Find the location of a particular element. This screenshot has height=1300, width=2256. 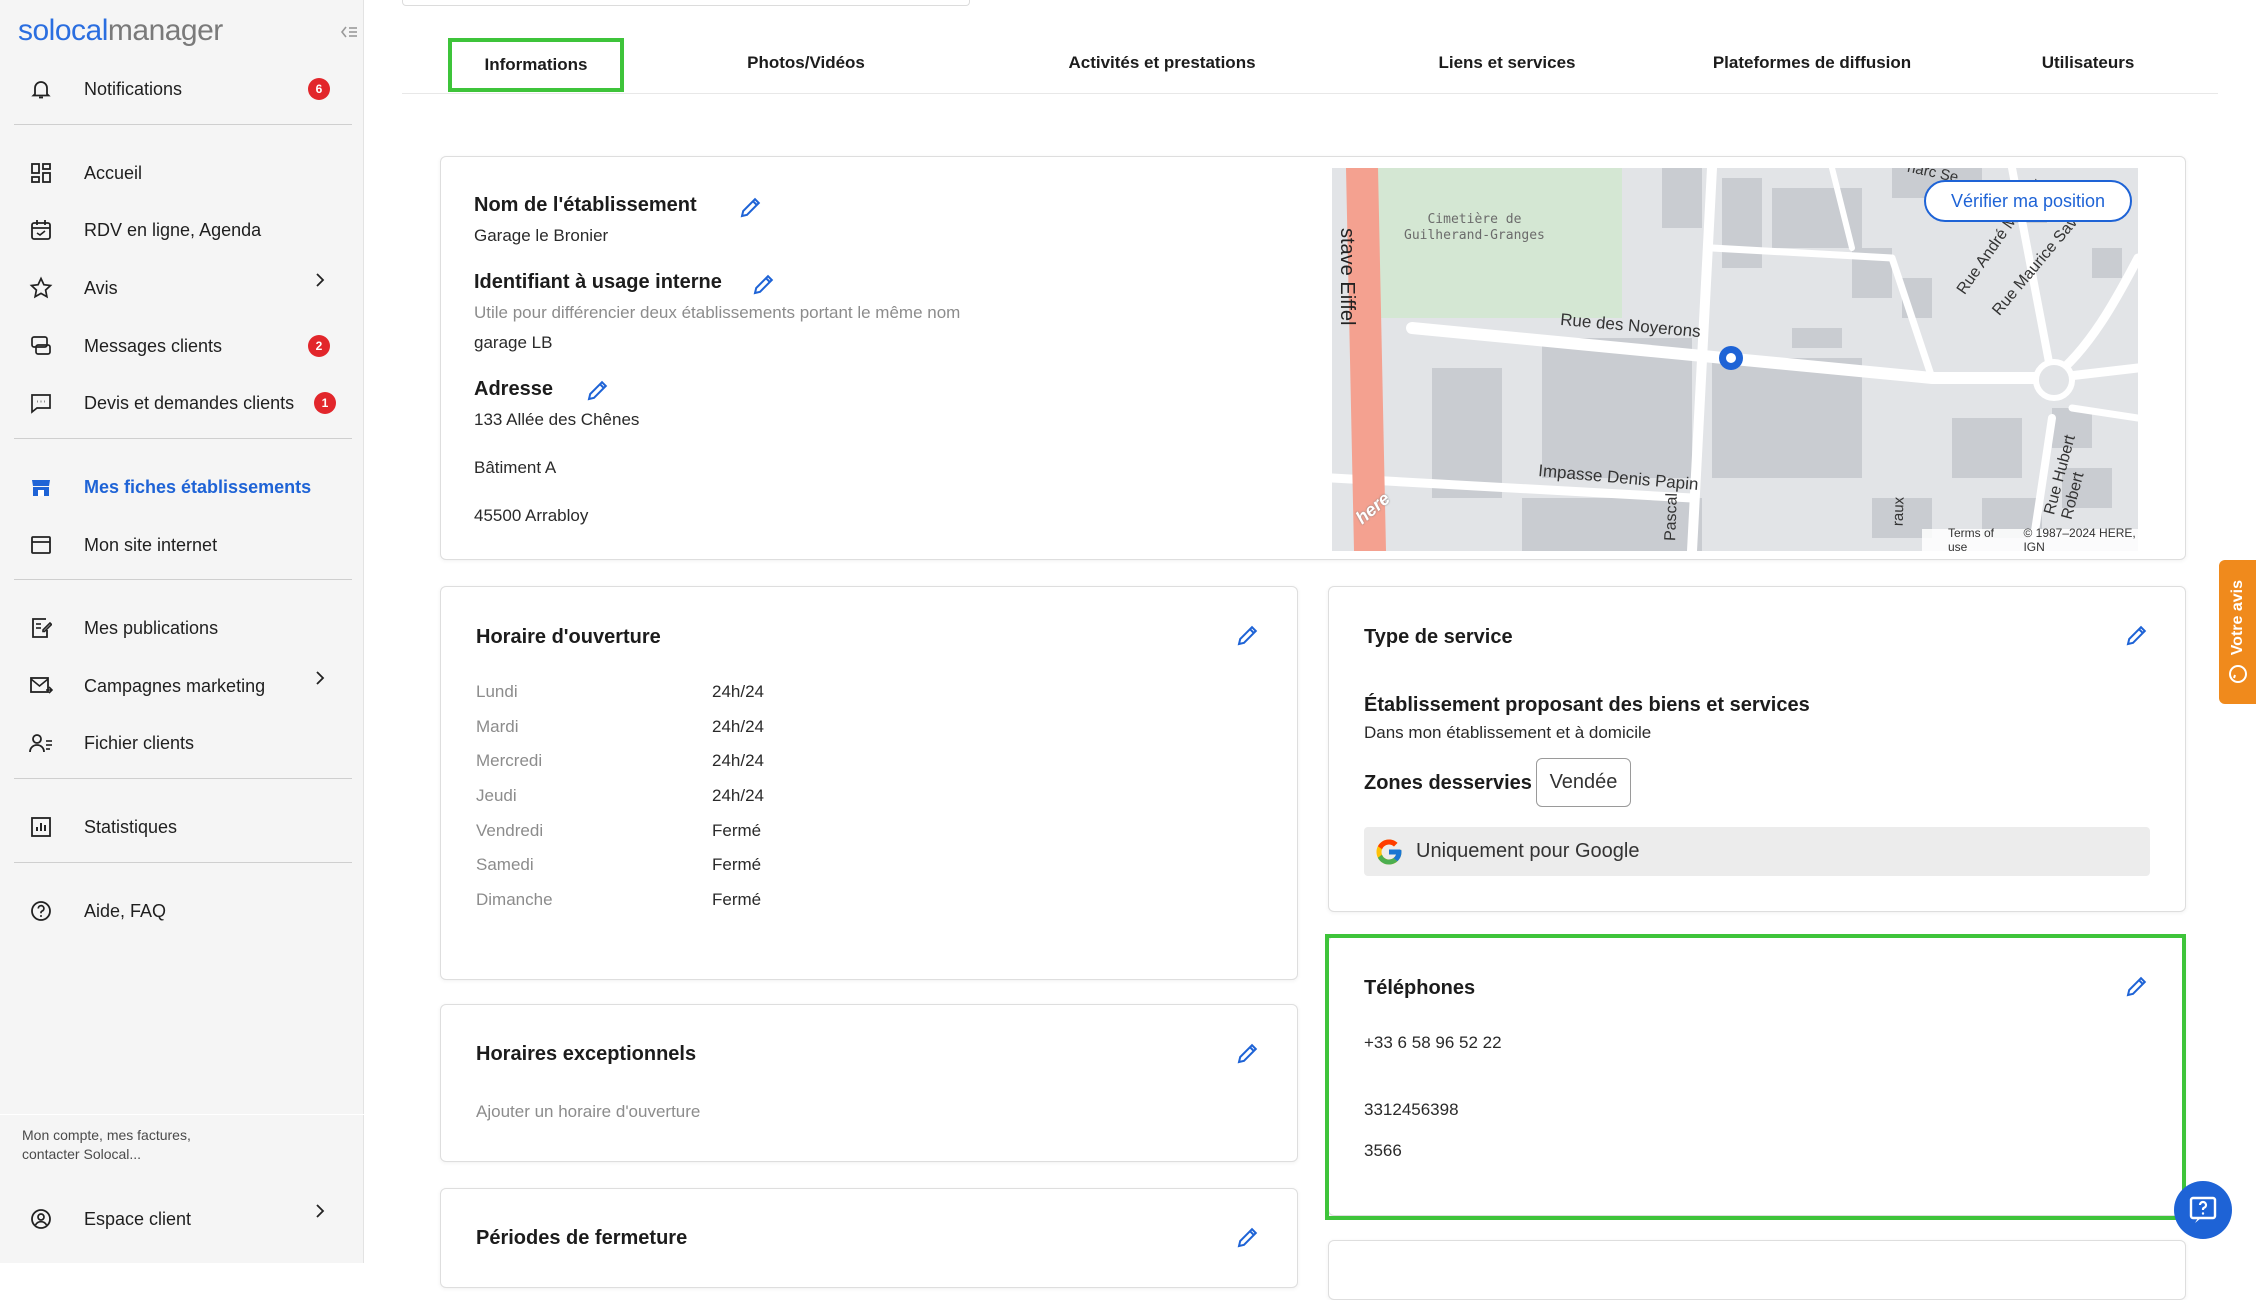

chevron-right-icon is located at coordinates (320, 678).